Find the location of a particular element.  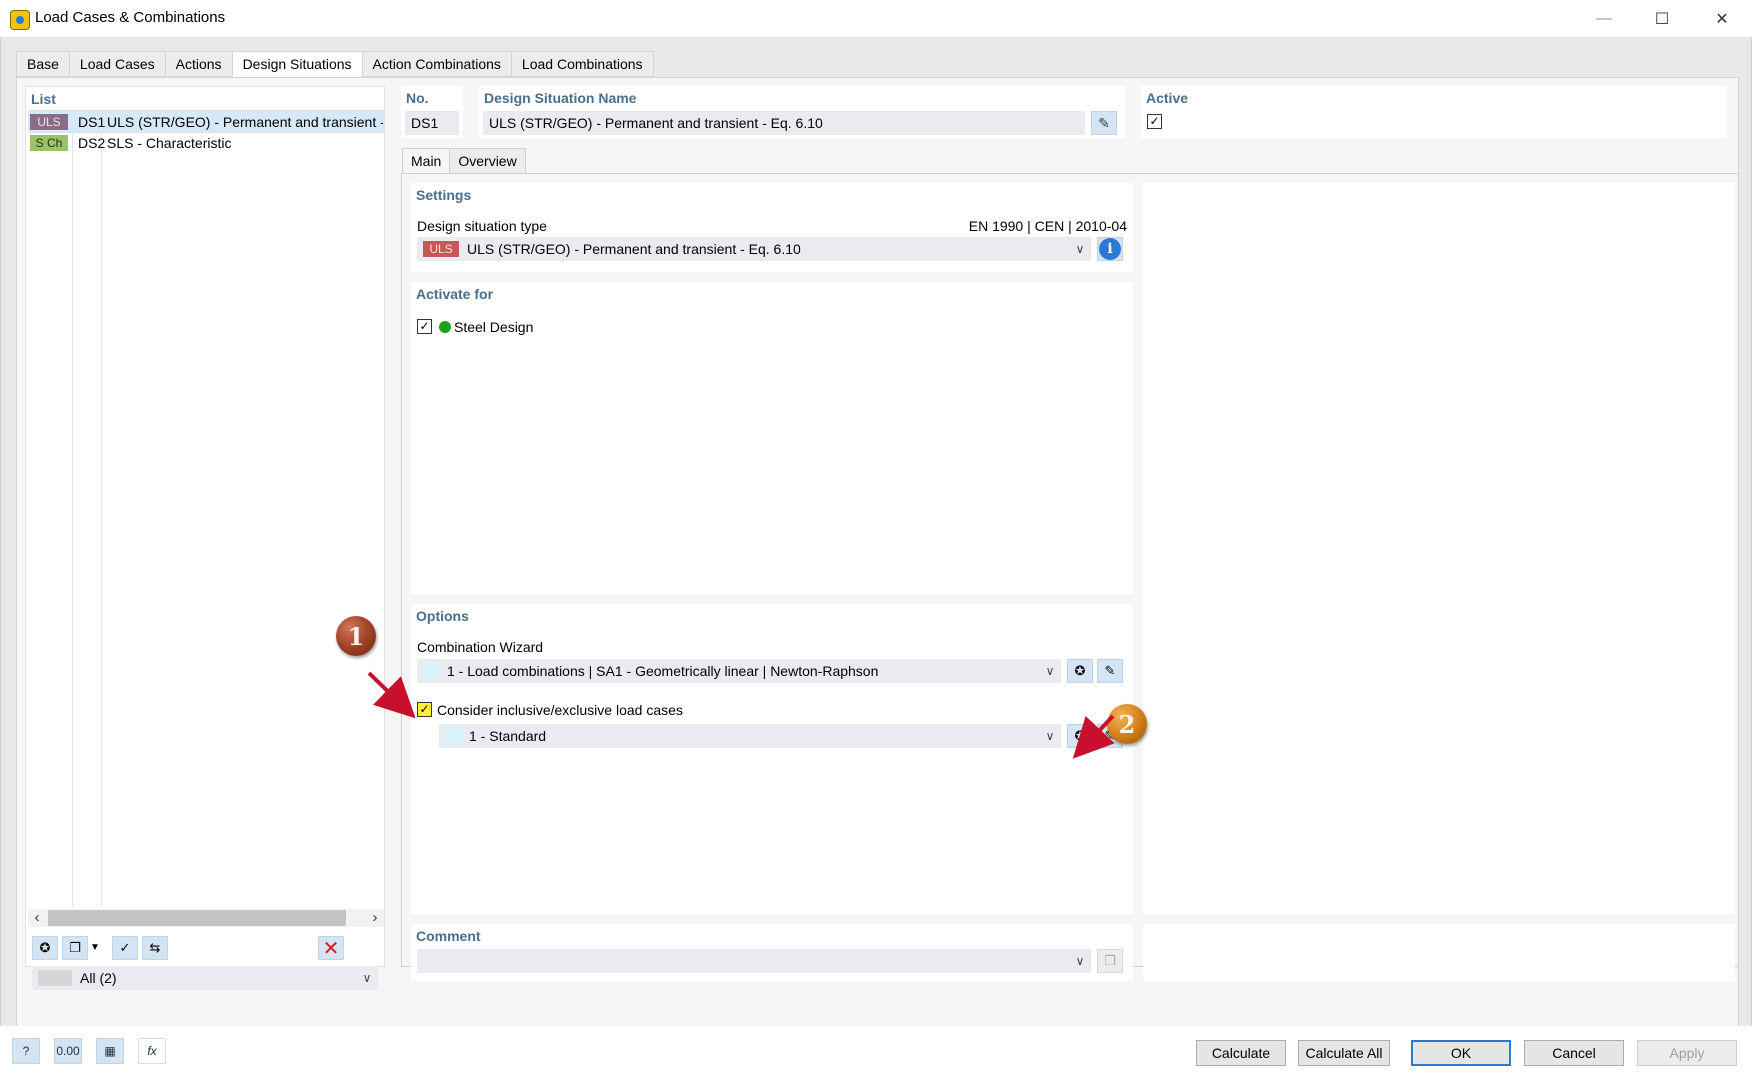

steel-design-label: Steel Design is located at coordinates (494, 327).